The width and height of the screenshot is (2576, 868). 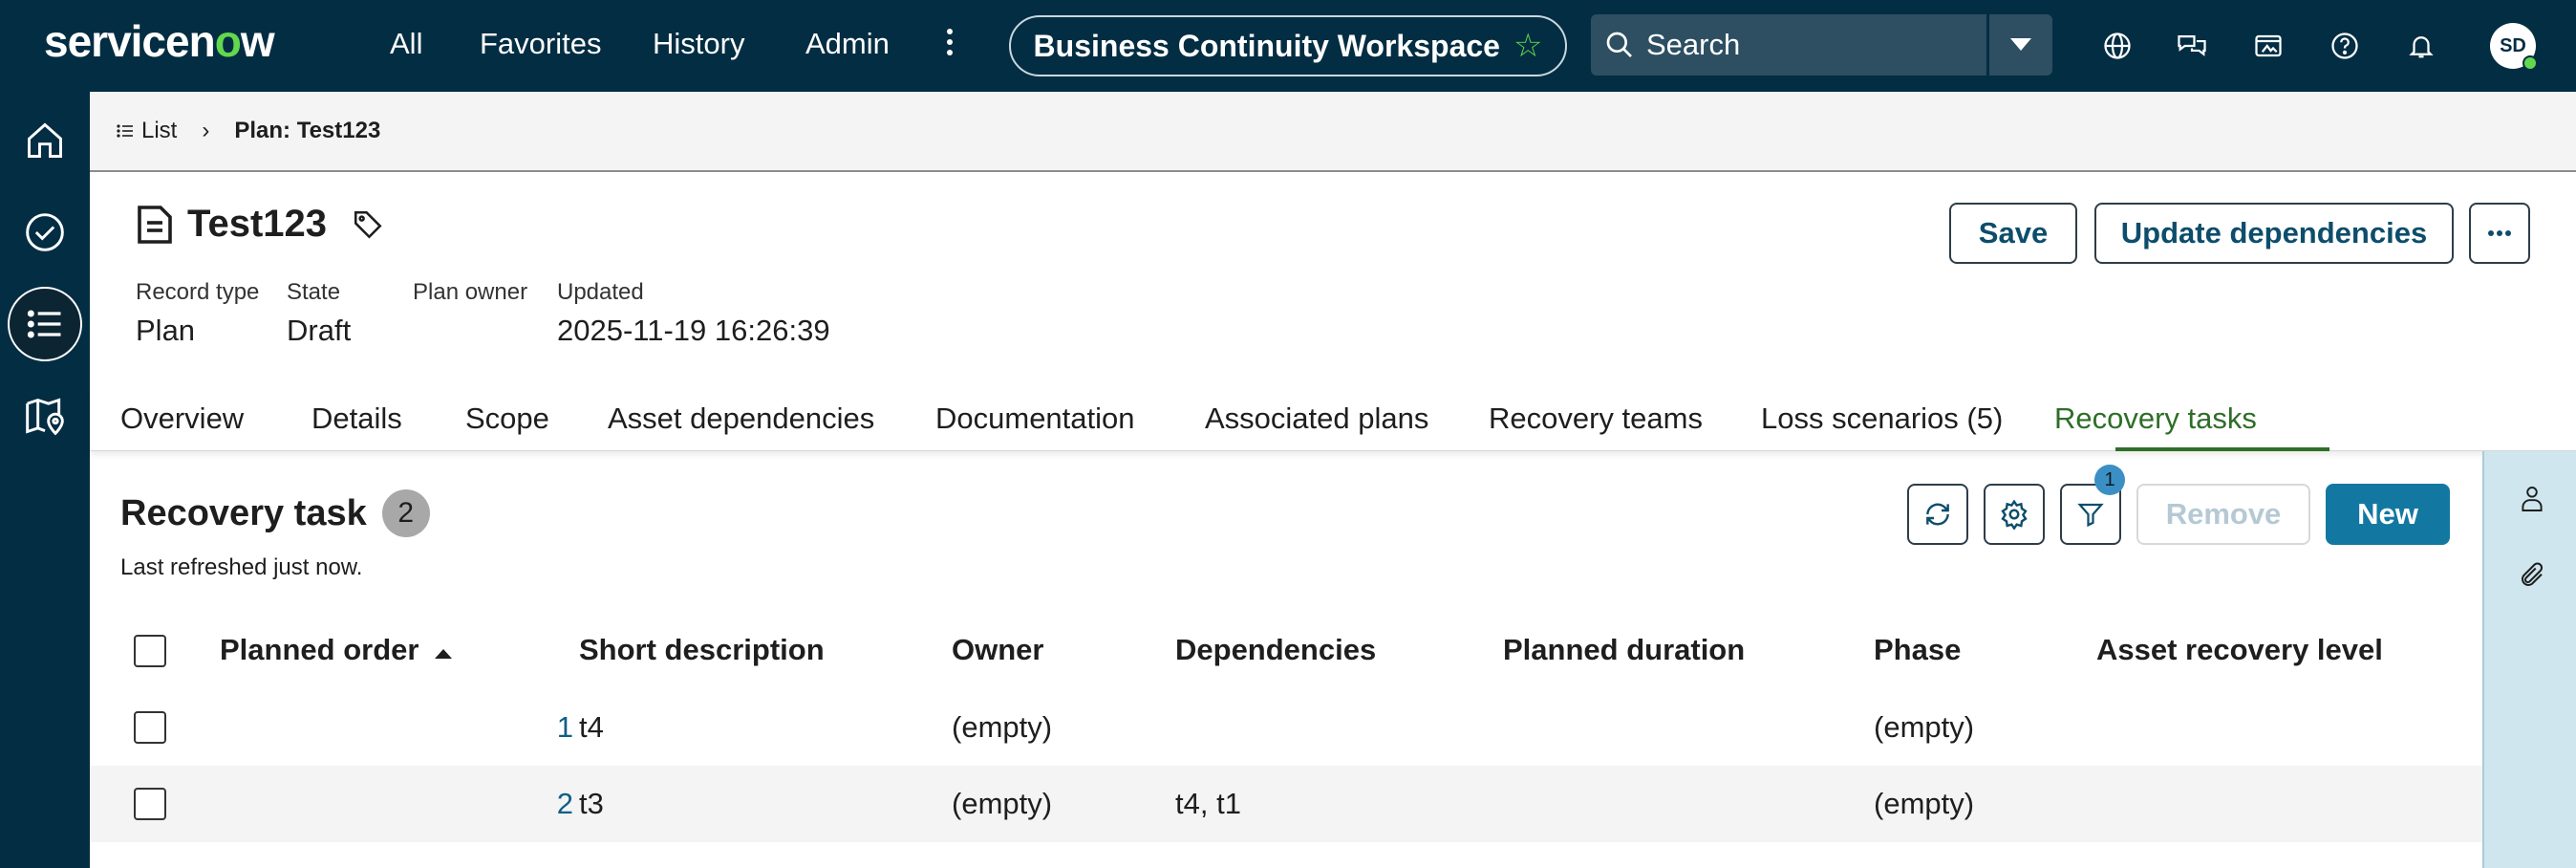 I want to click on nav-history: History, so click(x=698, y=44).